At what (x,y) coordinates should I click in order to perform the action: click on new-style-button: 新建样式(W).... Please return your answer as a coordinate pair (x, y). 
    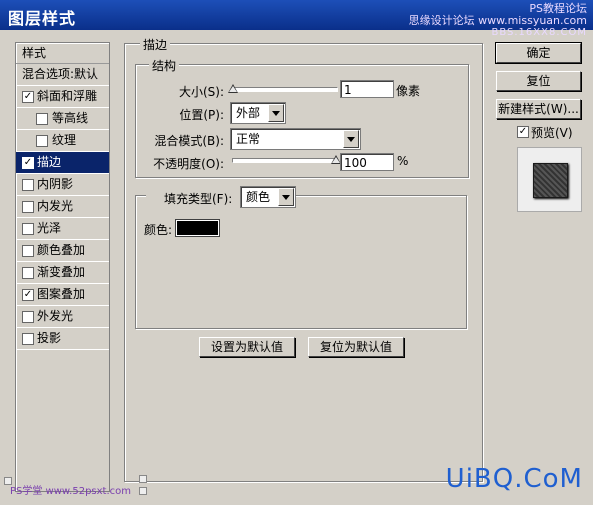
    Looking at the image, I should click on (538, 109).